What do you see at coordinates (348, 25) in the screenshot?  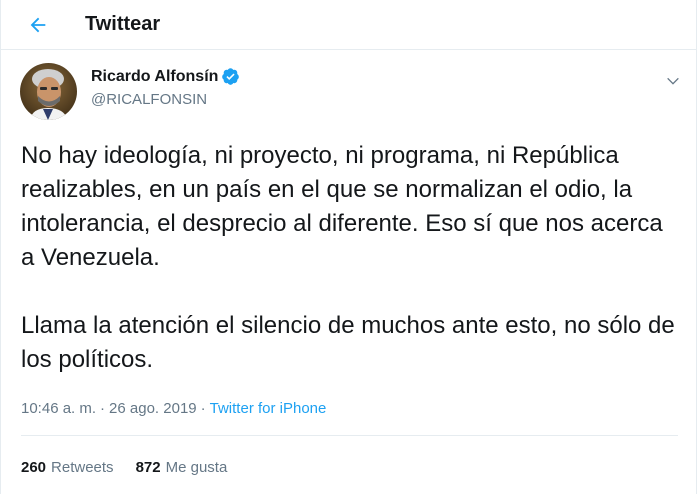 I see `top-bar: Twittear` at bounding box center [348, 25].